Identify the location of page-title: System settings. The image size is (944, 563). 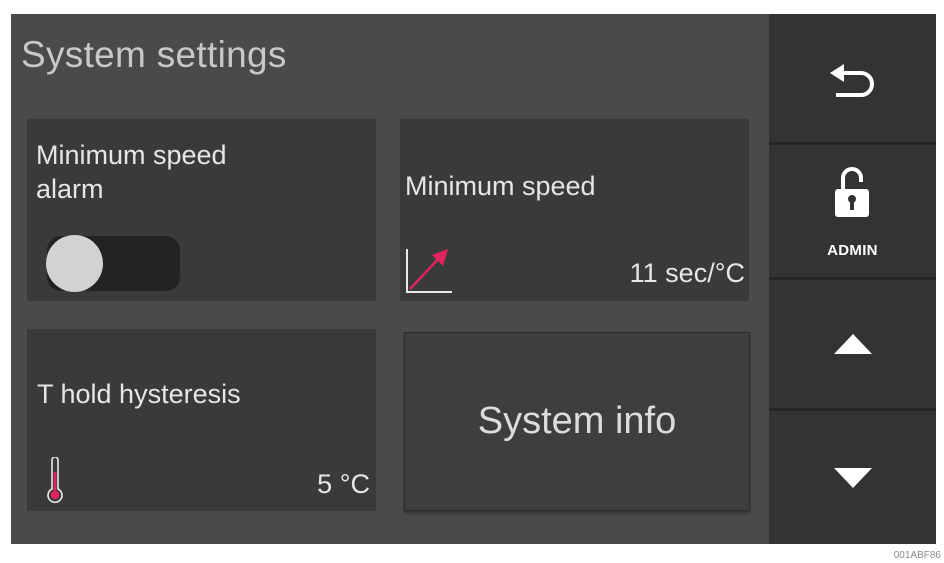
(154, 54).